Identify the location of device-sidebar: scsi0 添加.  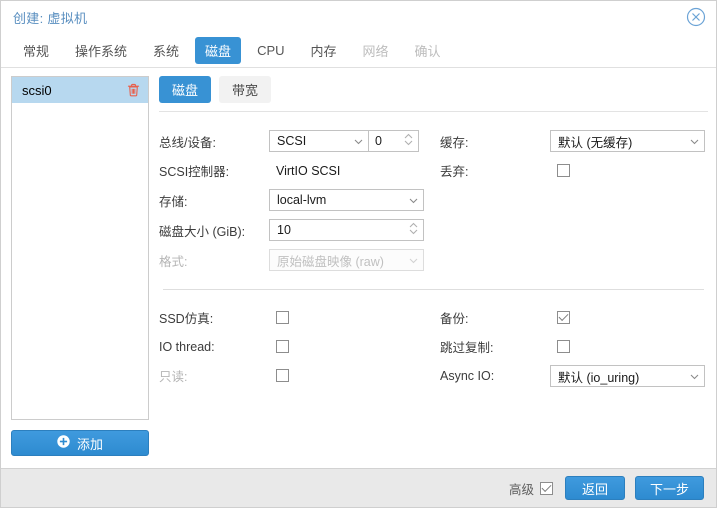
(80, 272).